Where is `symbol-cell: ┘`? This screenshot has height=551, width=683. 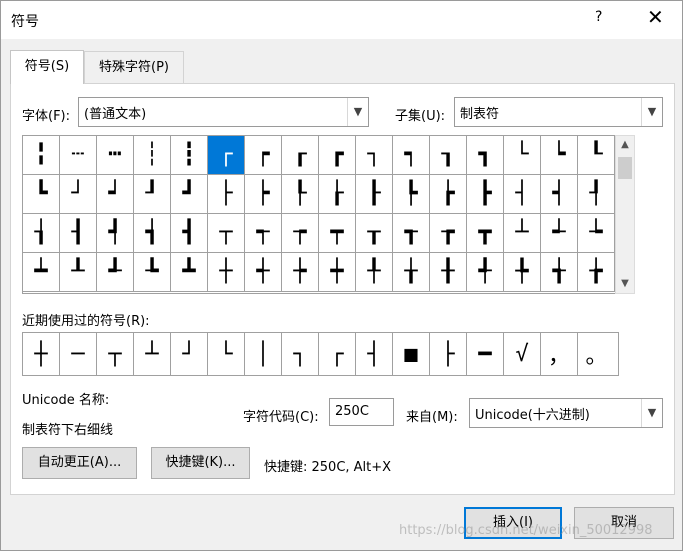 symbol-cell: ┘ is located at coordinates (78, 194).